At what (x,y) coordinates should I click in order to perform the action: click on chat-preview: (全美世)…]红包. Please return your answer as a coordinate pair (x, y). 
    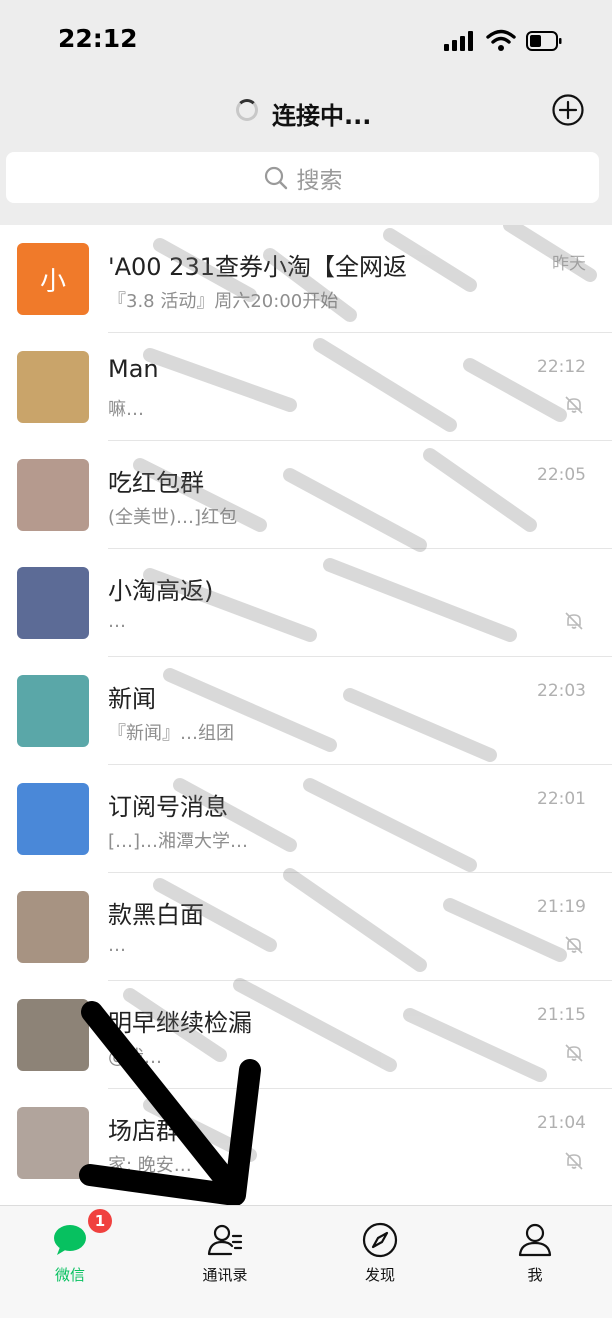
    Looking at the image, I should click on (173, 517).